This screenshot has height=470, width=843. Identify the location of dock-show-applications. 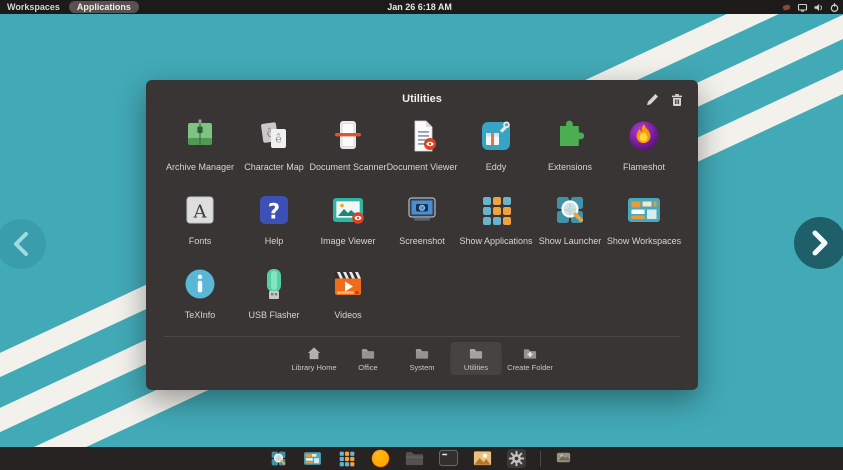
(346, 458).